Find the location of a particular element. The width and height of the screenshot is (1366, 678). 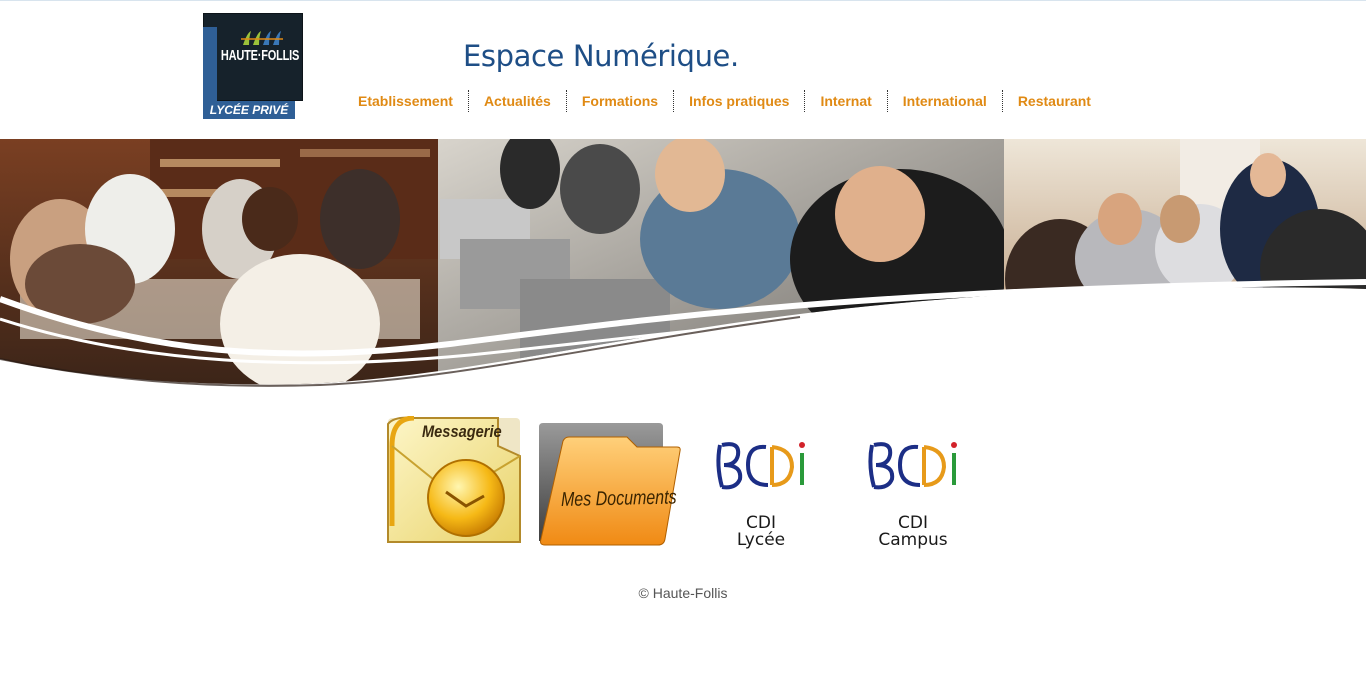

folder-icon is located at coordinates (610, 484).